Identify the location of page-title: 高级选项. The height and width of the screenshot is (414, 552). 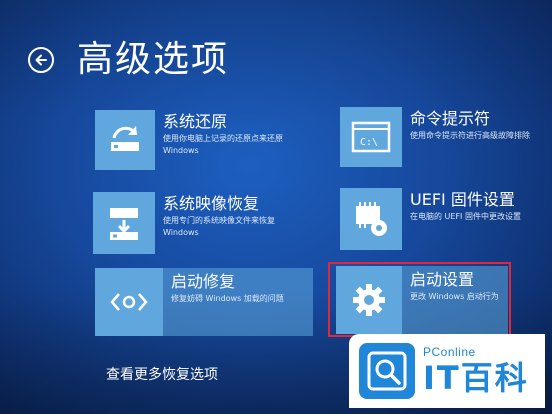
(153, 59).